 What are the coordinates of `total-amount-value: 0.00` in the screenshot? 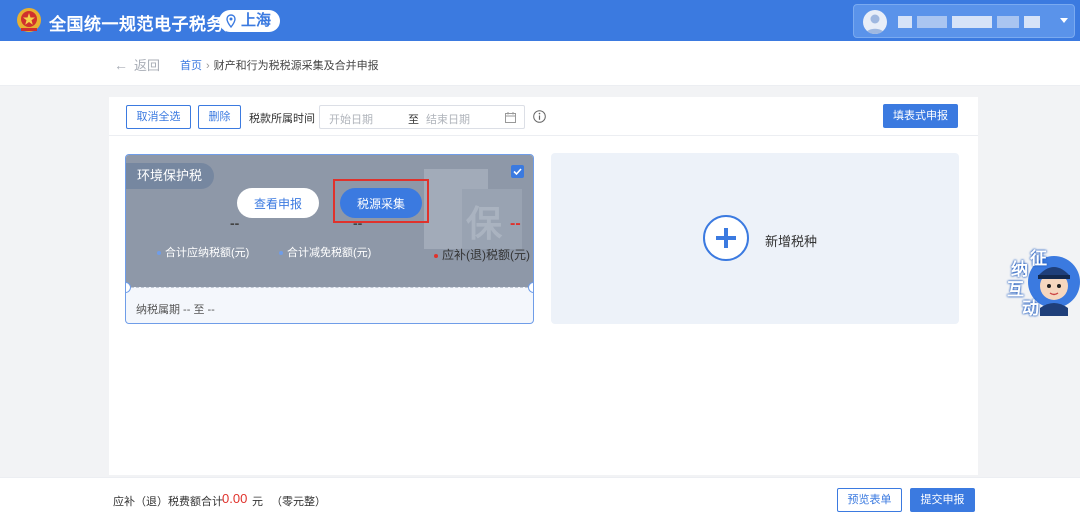 It's located at (235, 498).